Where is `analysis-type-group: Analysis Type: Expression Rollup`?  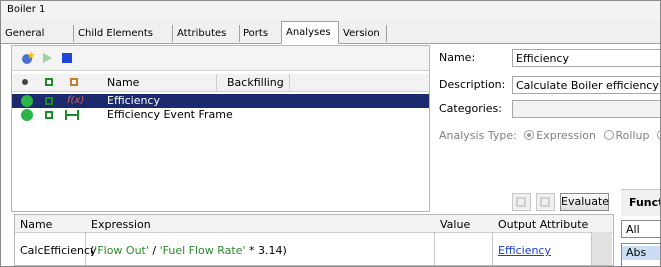
analysis-type-group: Analysis Type: Expression Rollup is located at coordinates (549, 135).